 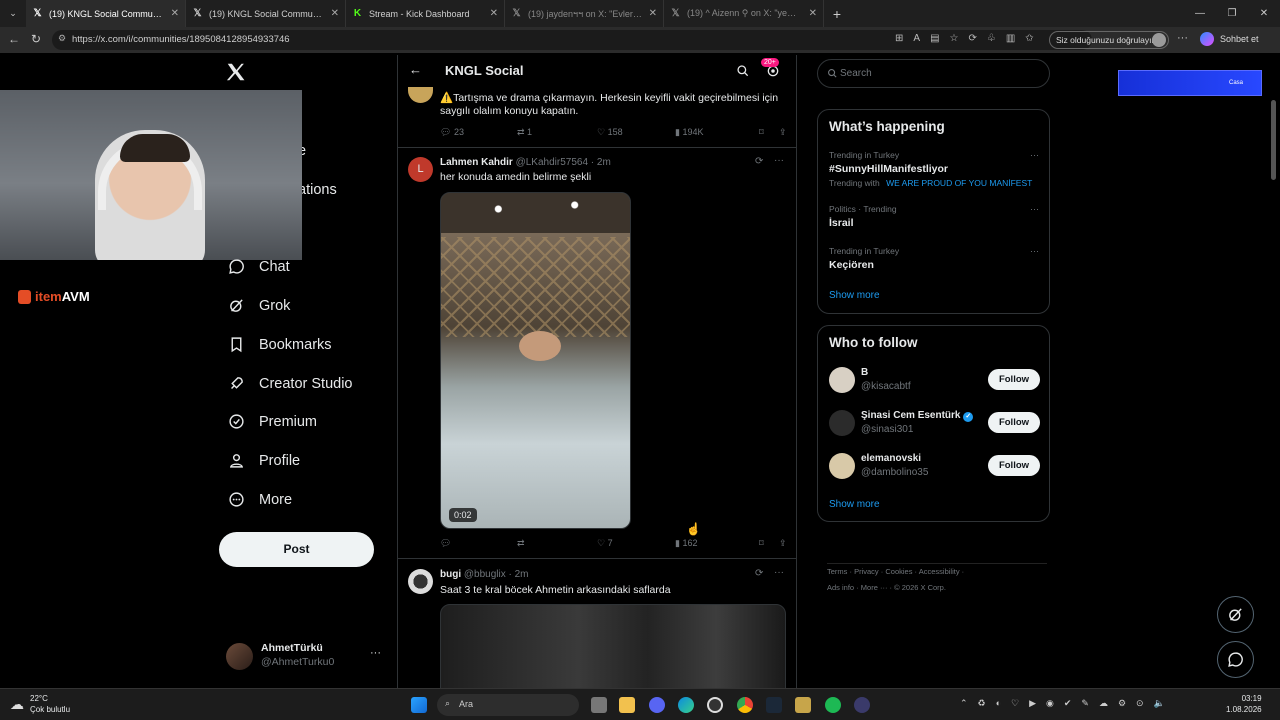 I want to click on steam-icon, so click(x=774, y=705).